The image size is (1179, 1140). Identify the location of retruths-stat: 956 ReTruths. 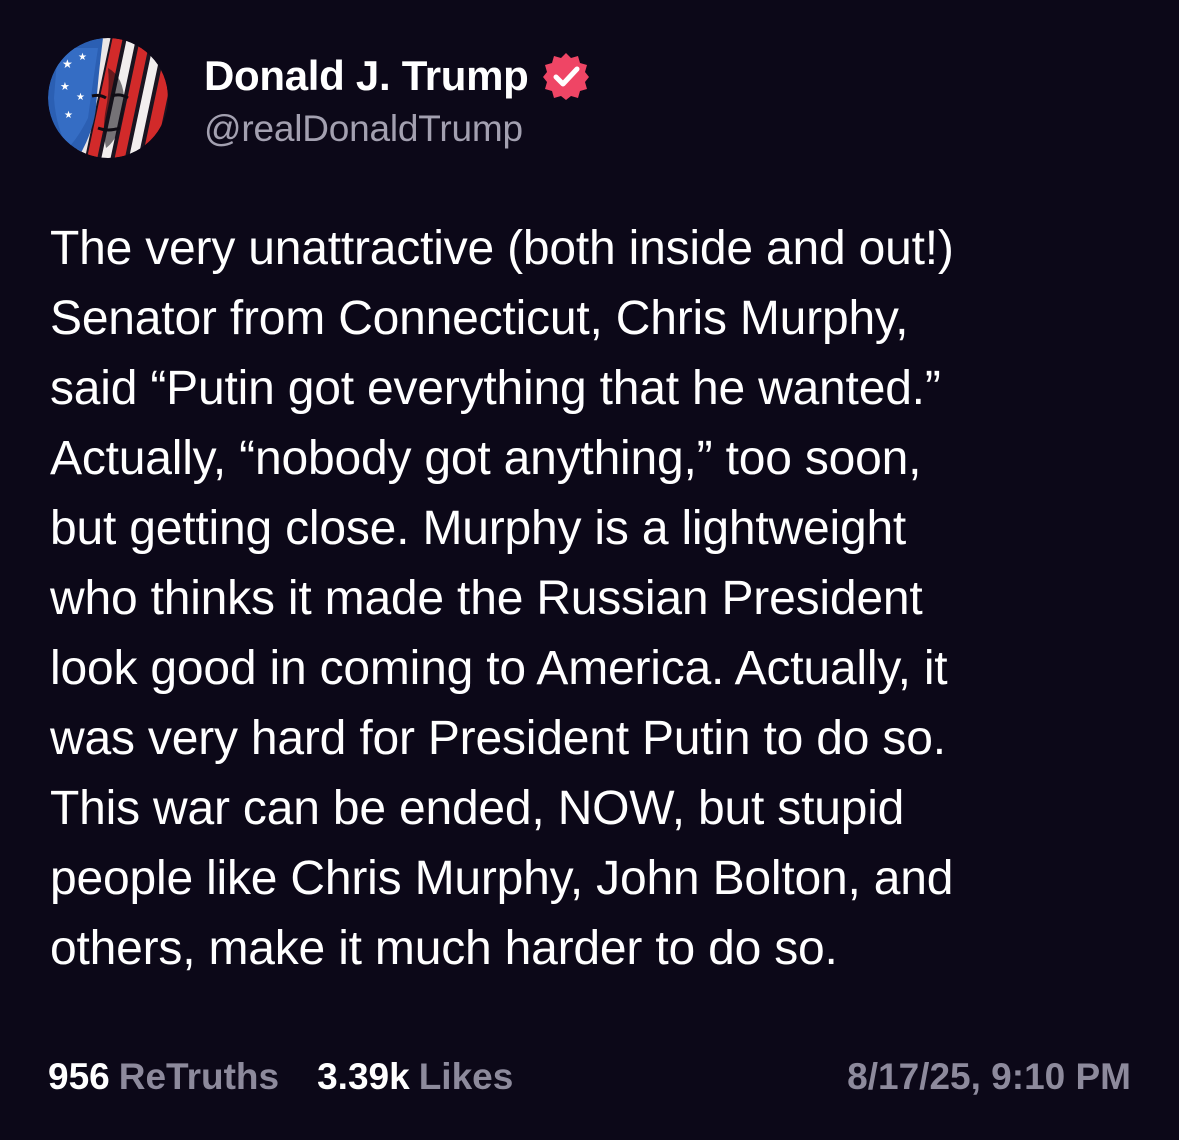
(163, 1077).